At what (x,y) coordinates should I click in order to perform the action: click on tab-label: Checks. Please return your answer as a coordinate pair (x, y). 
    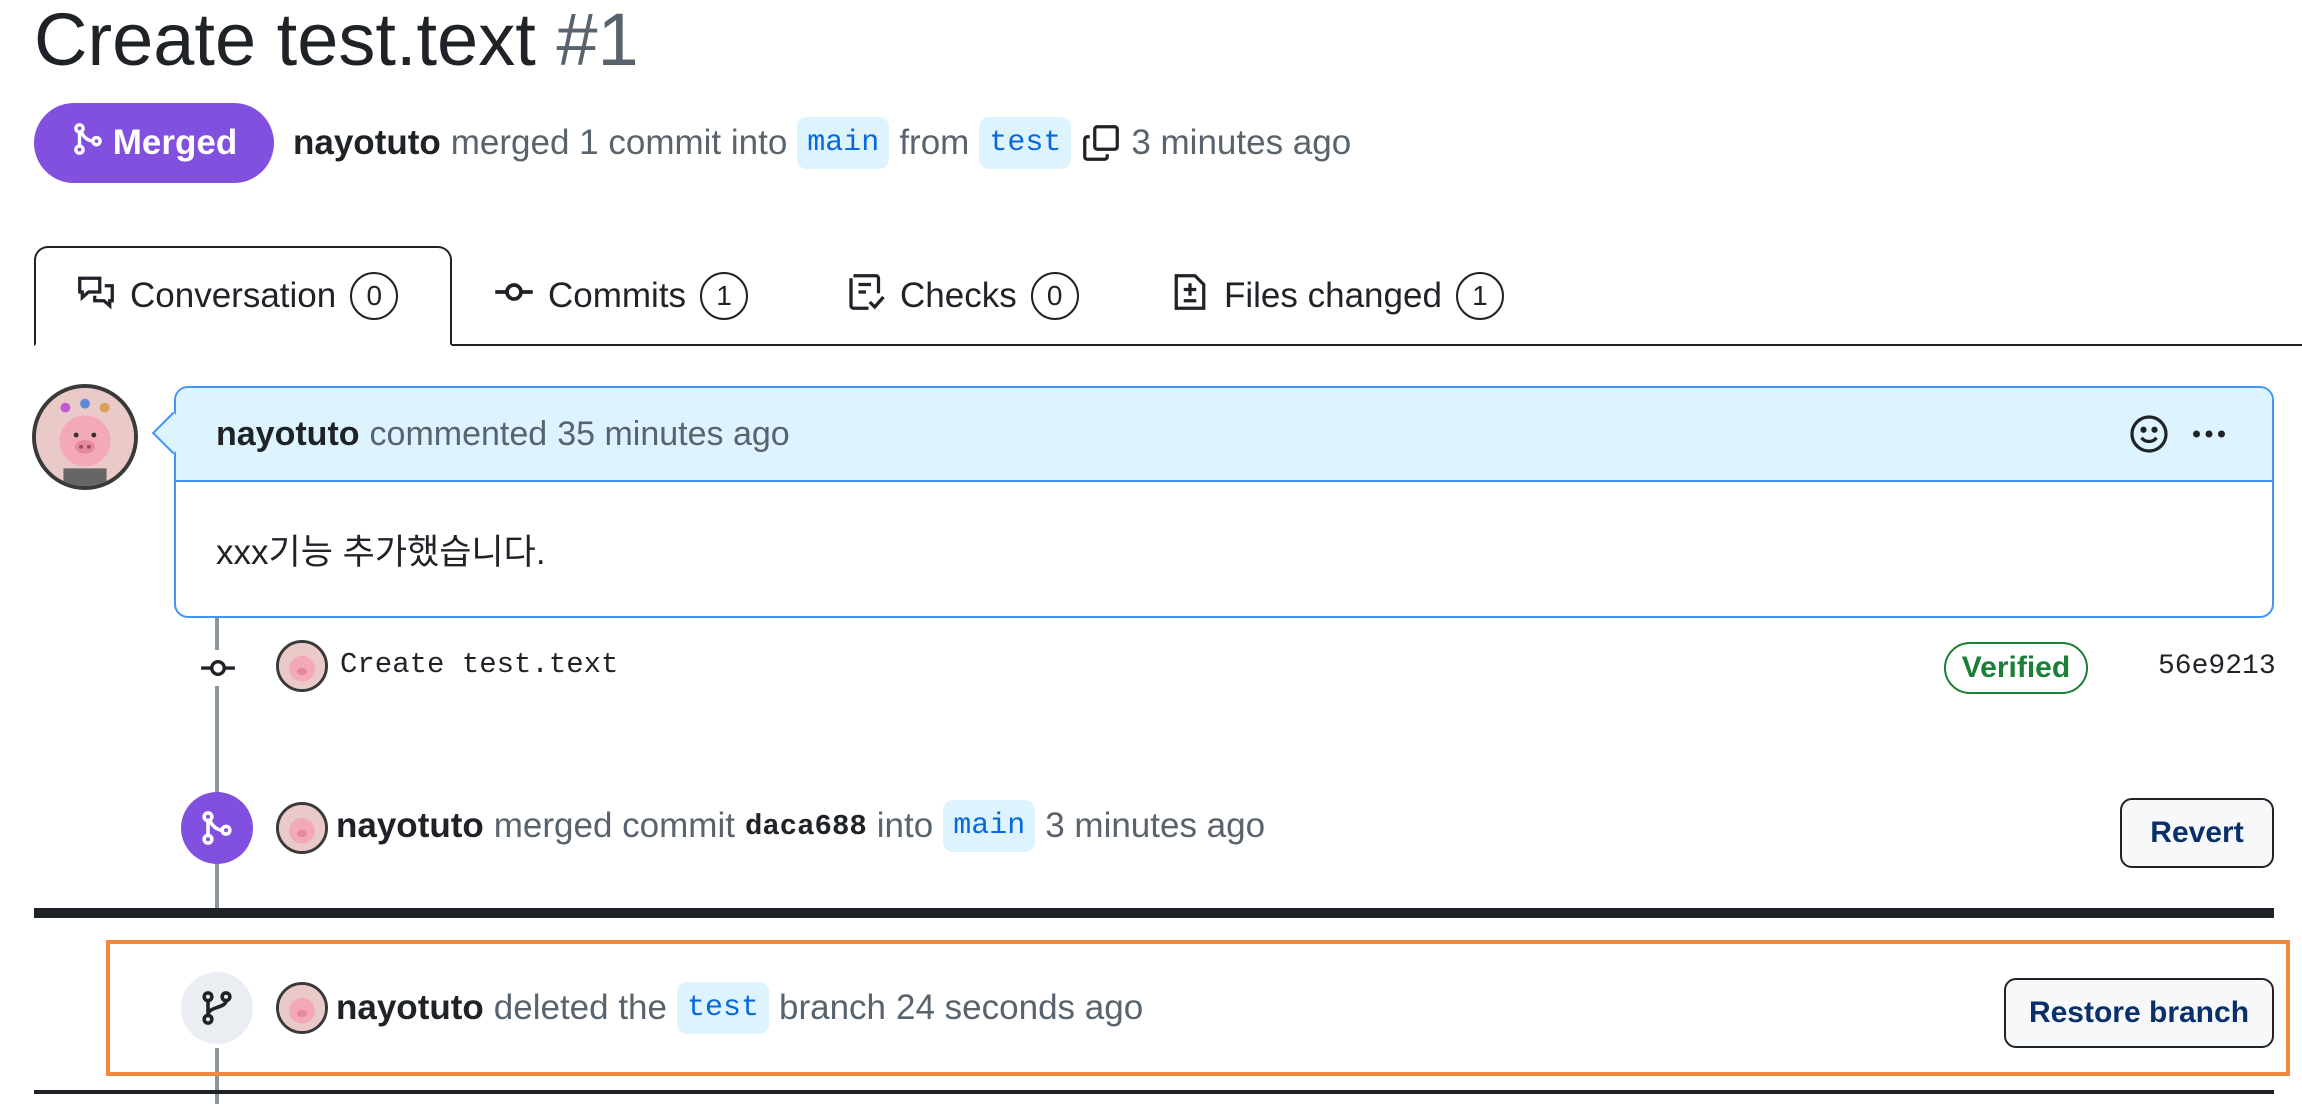
    Looking at the image, I should click on (958, 295).